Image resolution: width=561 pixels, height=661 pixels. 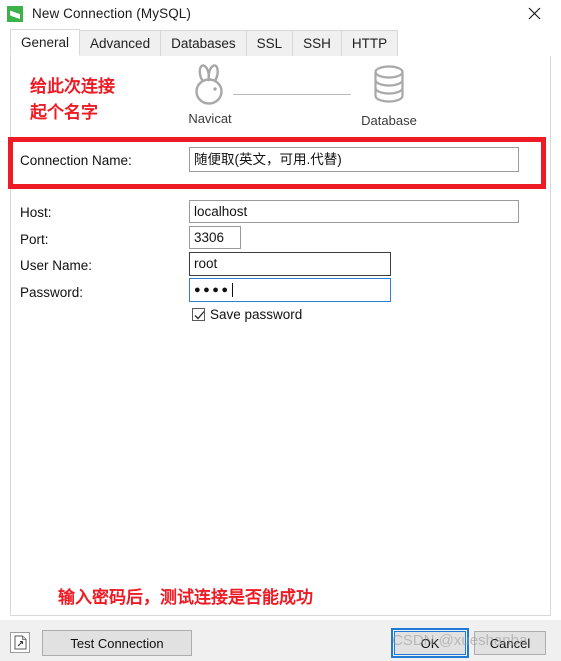 I want to click on ok-label: OK, so click(x=430, y=643).